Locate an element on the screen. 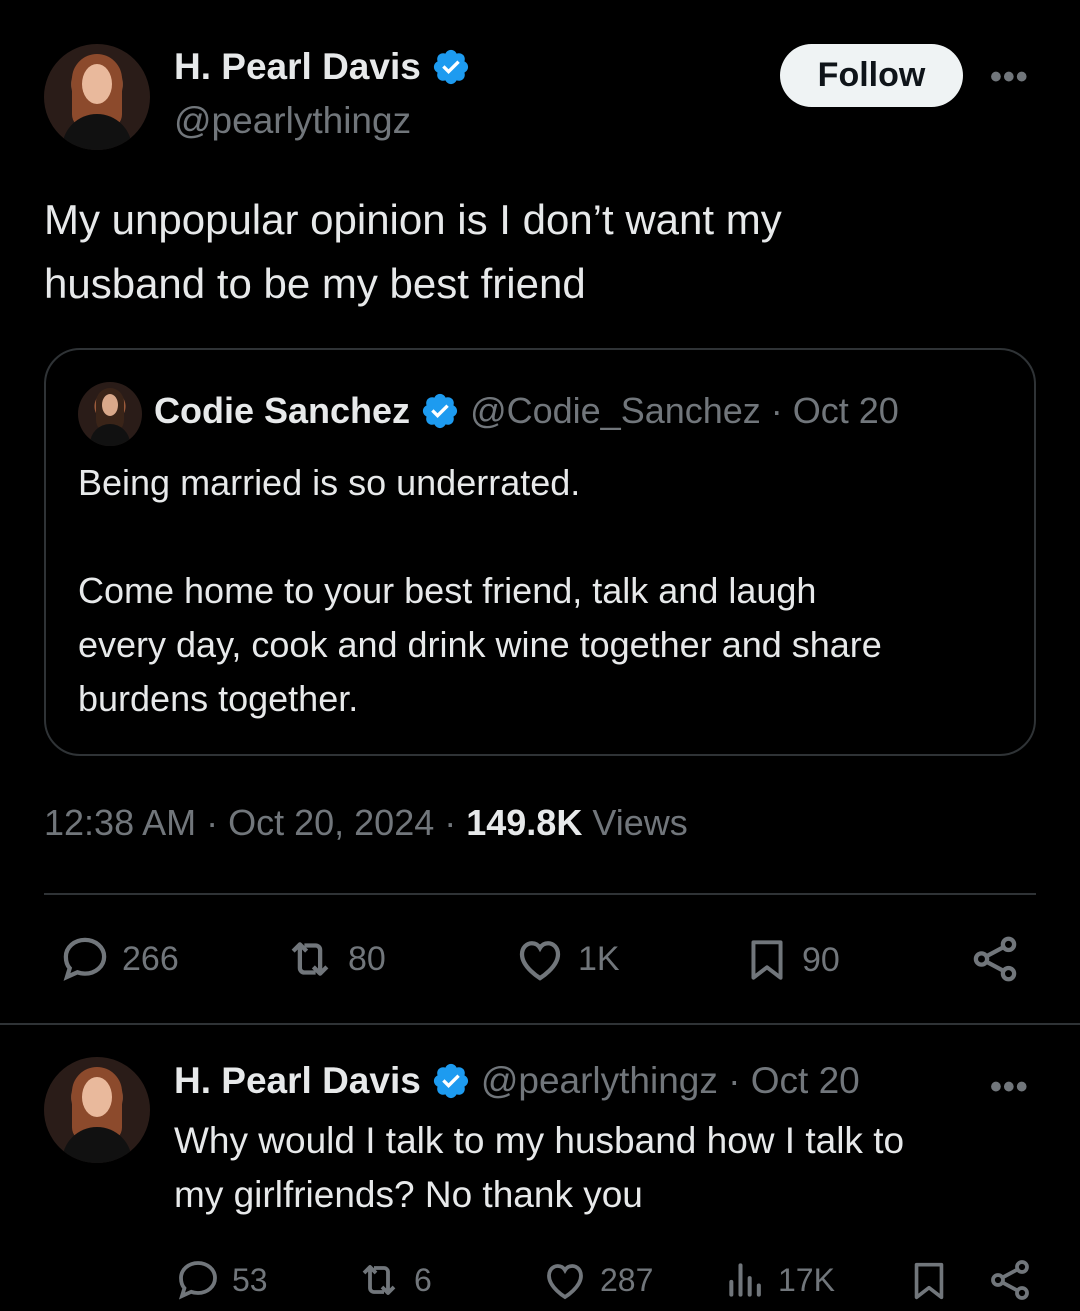 This screenshot has width=1080, height=1311. reply-views-button: 17K is located at coordinates (779, 1280).